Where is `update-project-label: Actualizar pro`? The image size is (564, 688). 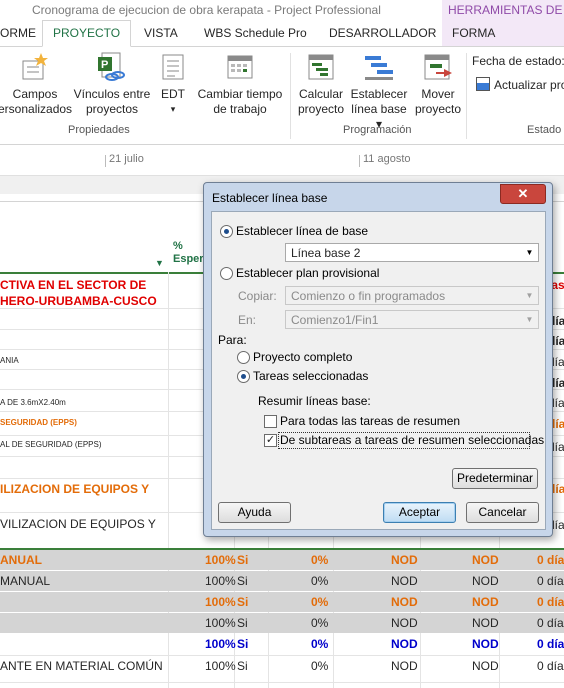
update-project-label: Actualizar pro is located at coordinates (529, 85).